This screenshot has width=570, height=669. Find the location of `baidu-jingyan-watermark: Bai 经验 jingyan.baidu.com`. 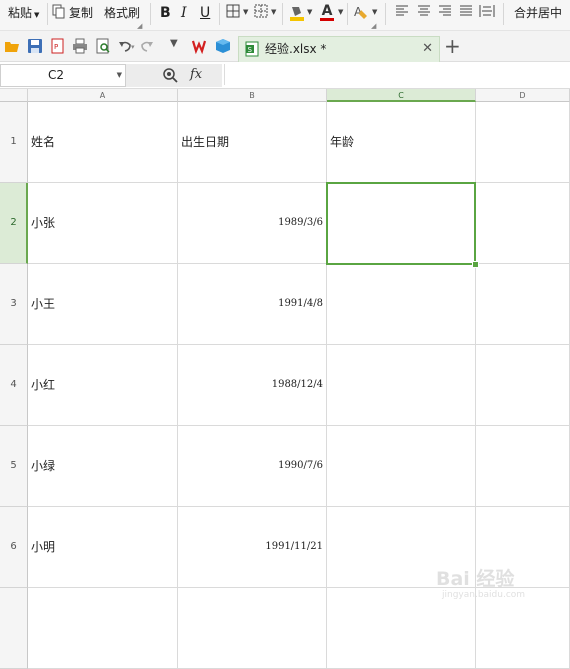

baidu-jingyan-watermark: Bai 经验 jingyan.baidu.com is located at coordinates (501, 585).